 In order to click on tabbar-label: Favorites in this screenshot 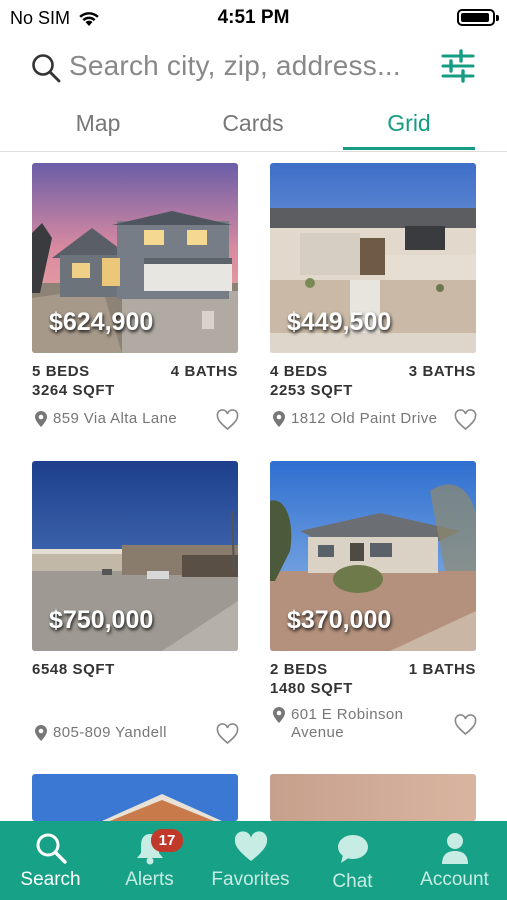, I will do `click(250, 879)`.